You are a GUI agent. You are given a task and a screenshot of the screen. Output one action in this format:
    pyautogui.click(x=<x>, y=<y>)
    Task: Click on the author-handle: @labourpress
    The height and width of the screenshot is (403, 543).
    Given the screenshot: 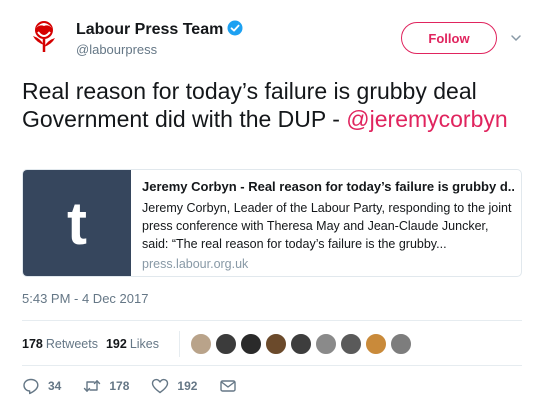 What is the action you would take?
    pyautogui.click(x=116, y=49)
    